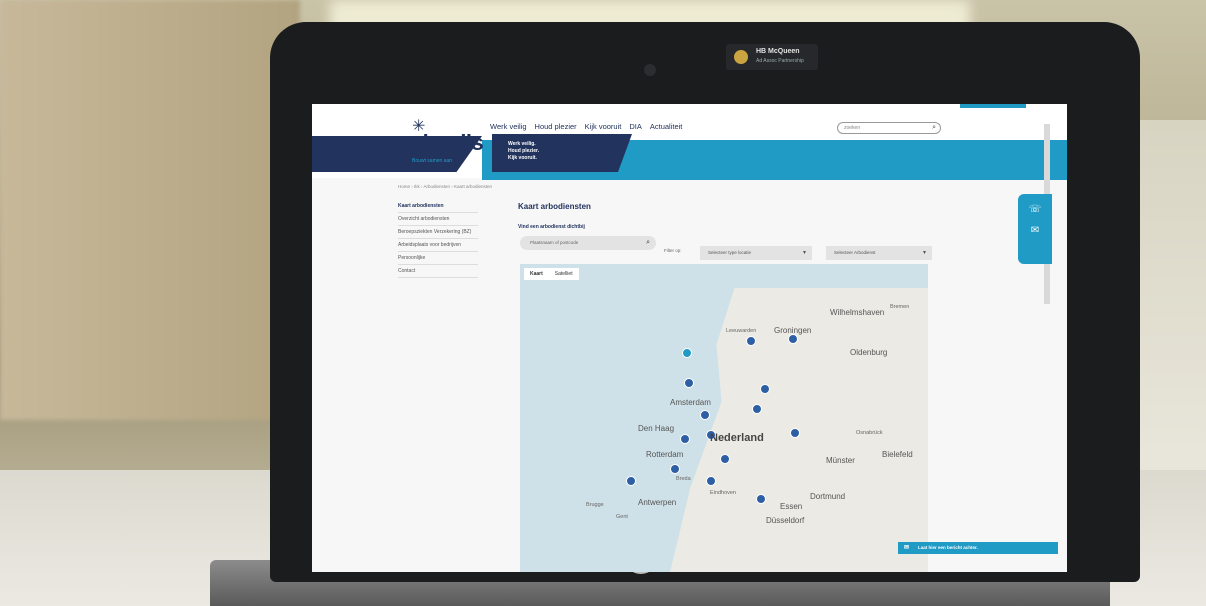  Describe the element at coordinates (993, 106) in the screenshot. I see `top-button` at that location.